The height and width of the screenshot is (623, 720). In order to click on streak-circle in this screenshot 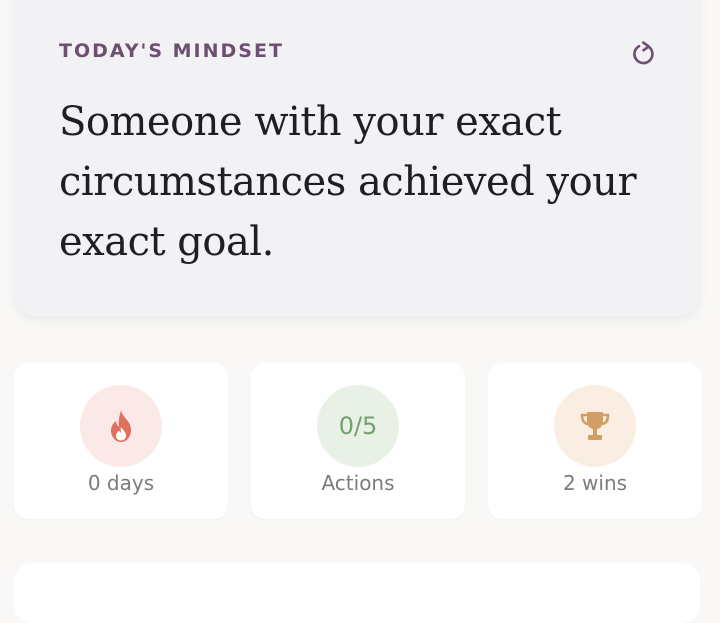, I will do `click(121, 426)`.